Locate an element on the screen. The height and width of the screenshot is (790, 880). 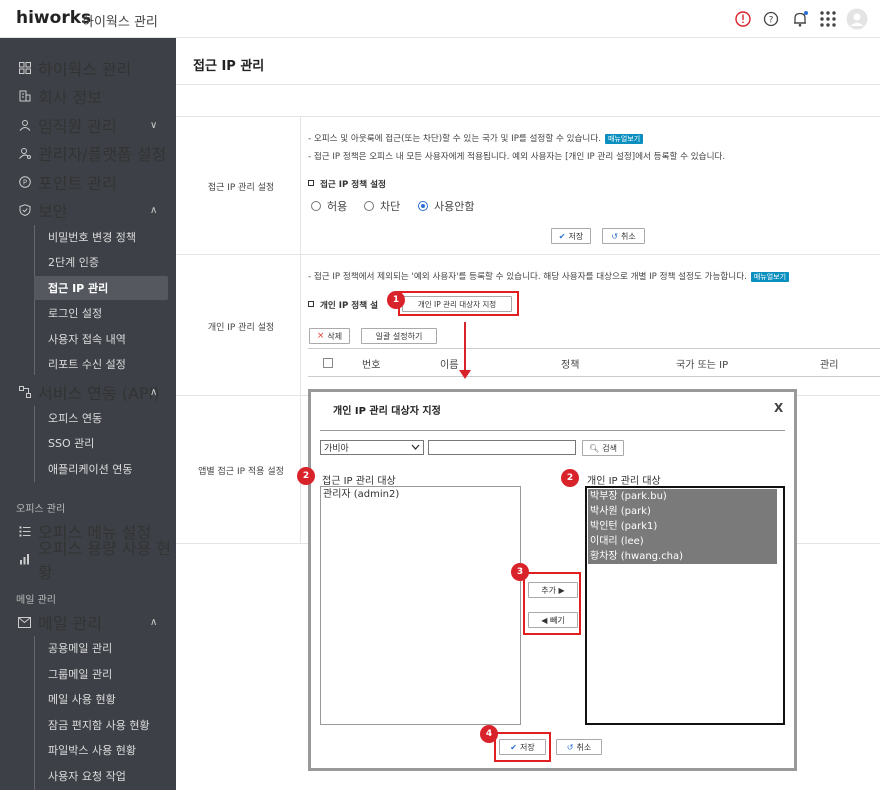
select-all-checkbox is located at coordinates (328, 363).